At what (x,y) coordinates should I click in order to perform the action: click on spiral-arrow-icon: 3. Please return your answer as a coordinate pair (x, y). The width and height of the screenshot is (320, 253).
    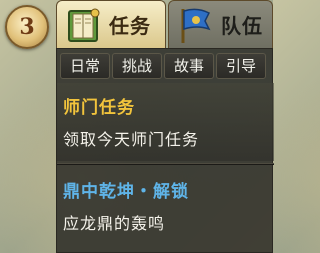
    Looking at the image, I should click on (27, 27).